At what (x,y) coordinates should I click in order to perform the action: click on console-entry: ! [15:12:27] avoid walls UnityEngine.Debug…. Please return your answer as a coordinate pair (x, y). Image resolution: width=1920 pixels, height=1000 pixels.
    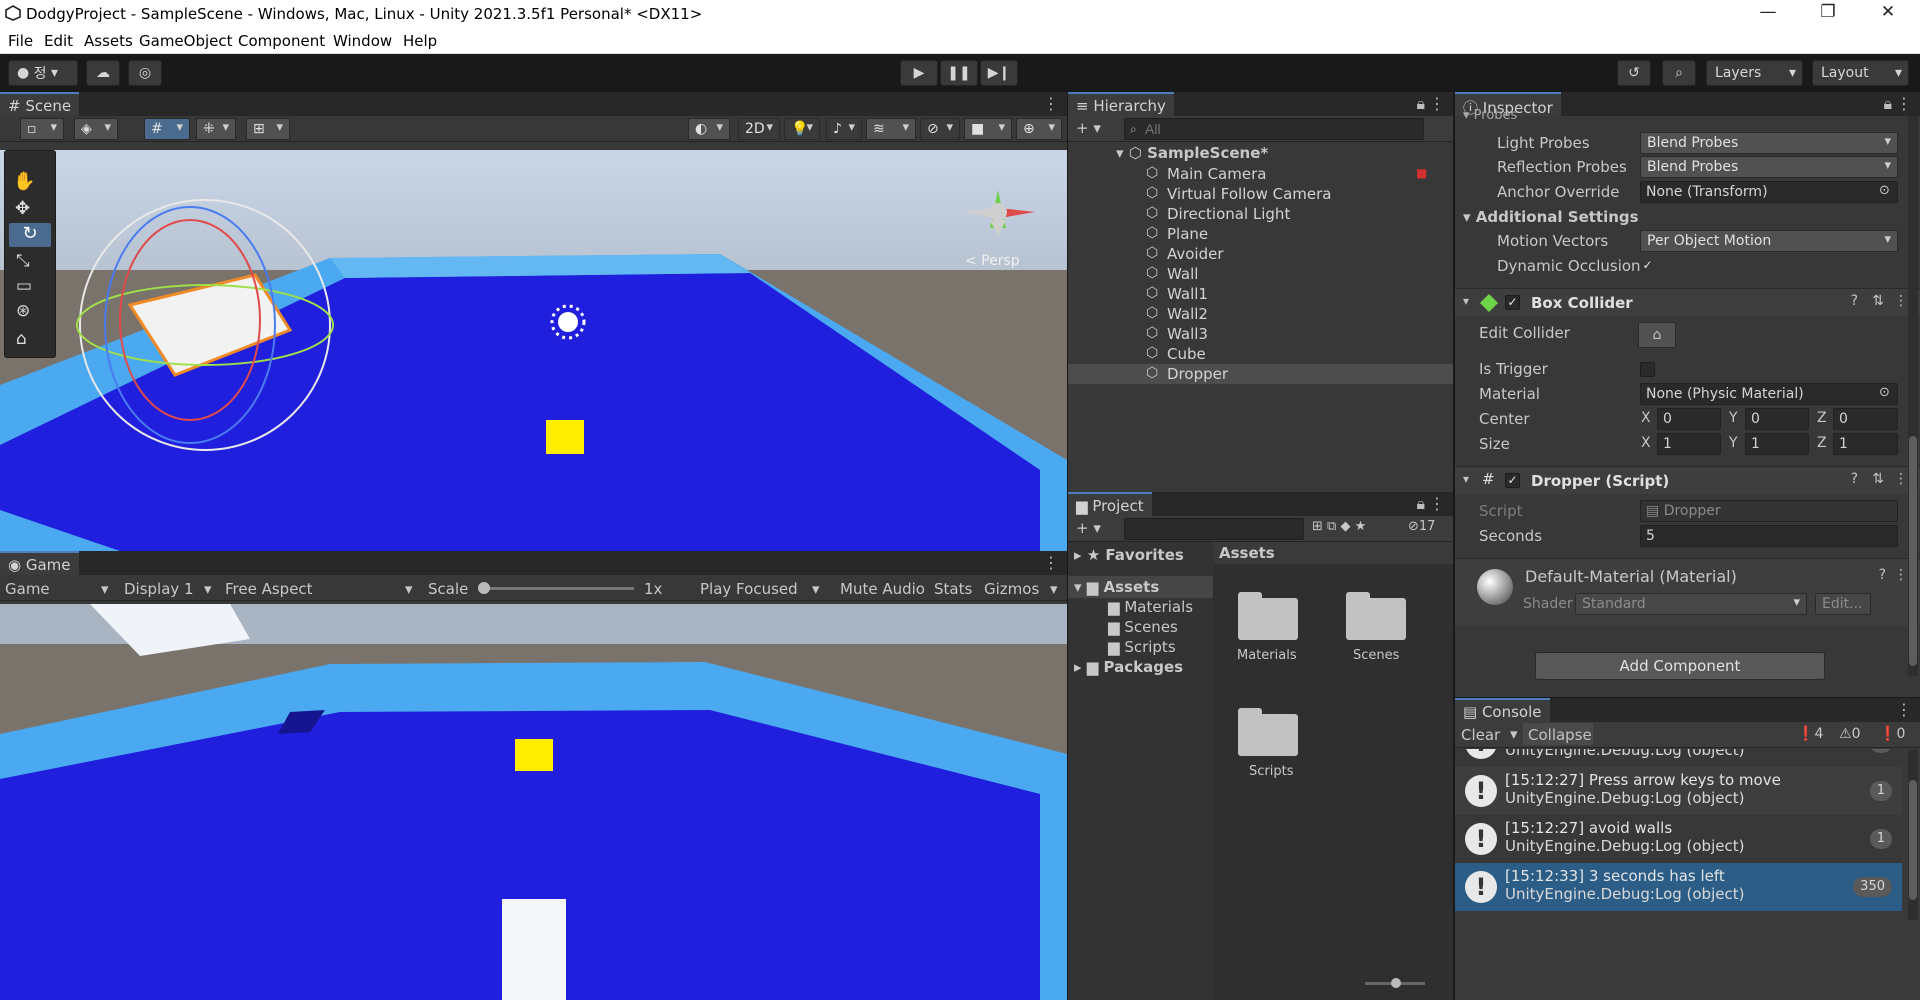
    Looking at the image, I should click on (1678, 839).